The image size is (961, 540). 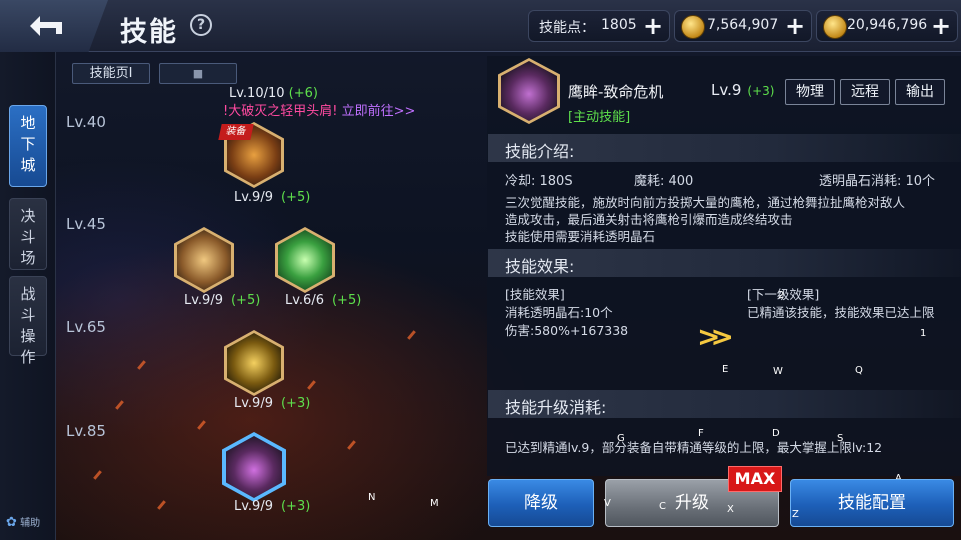 I want to click on coin-icon, so click(x=835, y=27).